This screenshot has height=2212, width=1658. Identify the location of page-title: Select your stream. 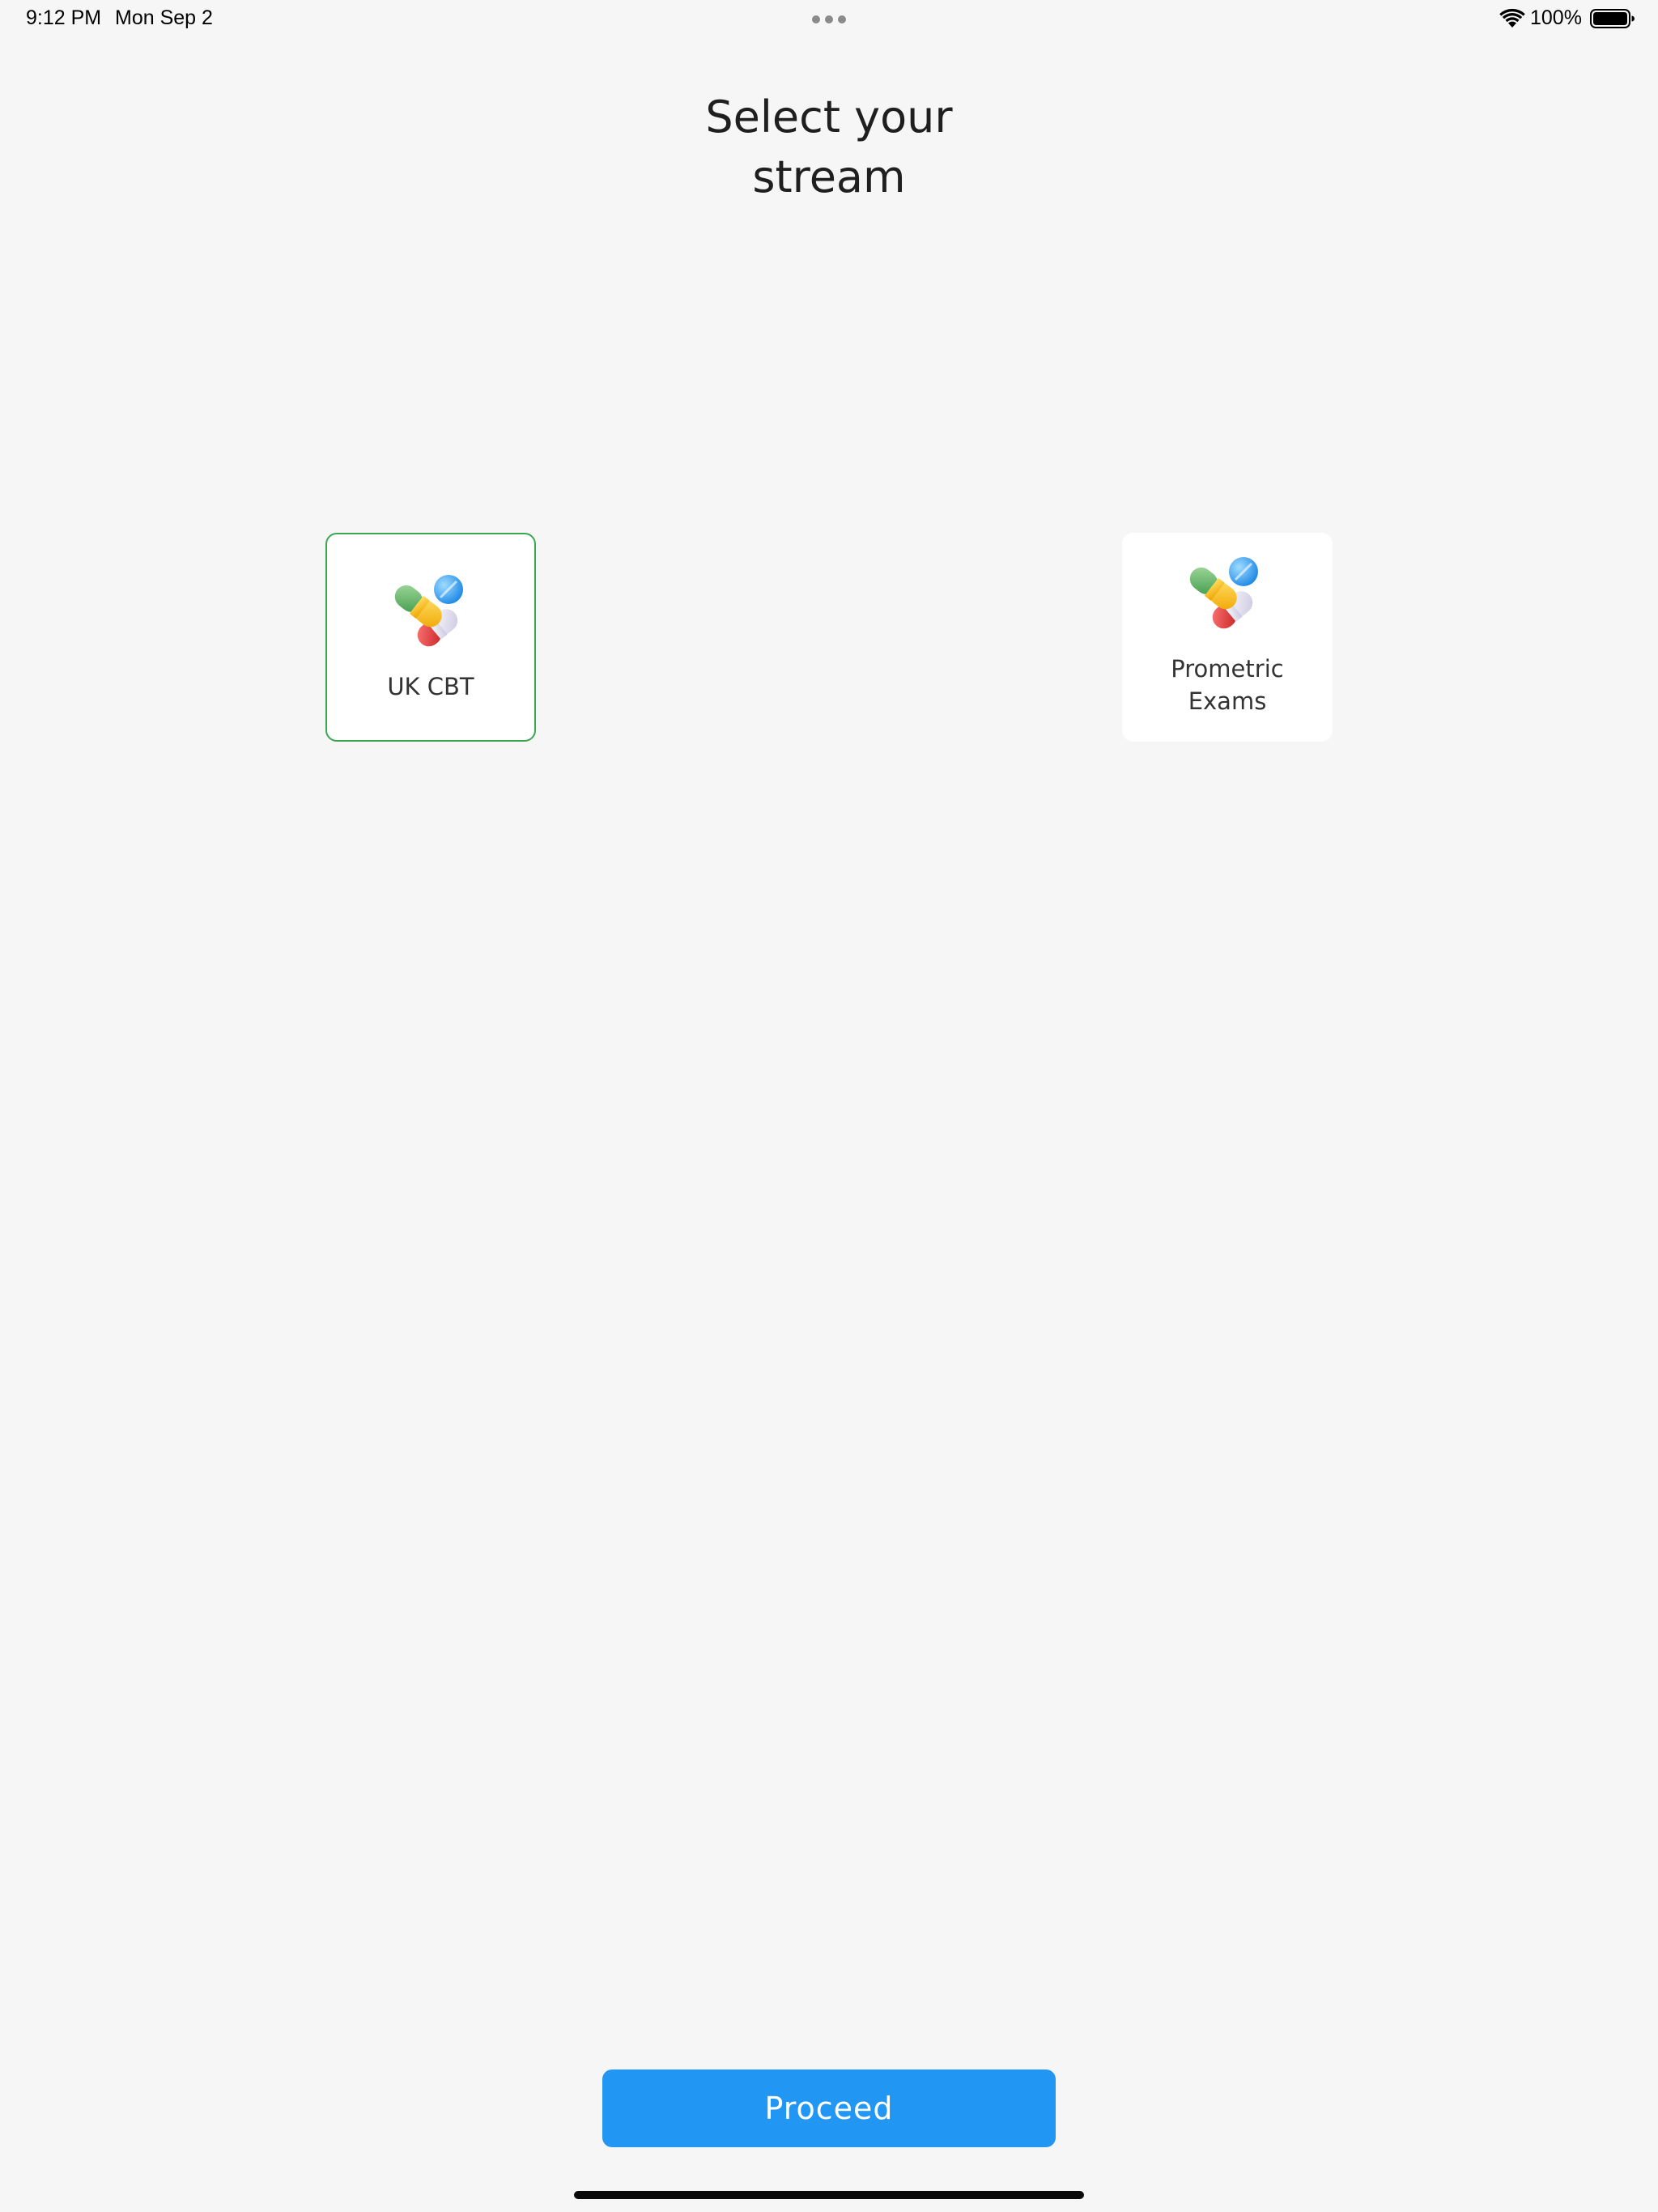
(829, 146).